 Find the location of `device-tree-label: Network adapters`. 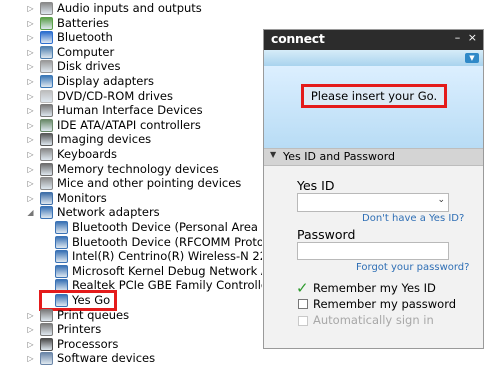

device-tree-label: Network adapters is located at coordinates (108, 212).